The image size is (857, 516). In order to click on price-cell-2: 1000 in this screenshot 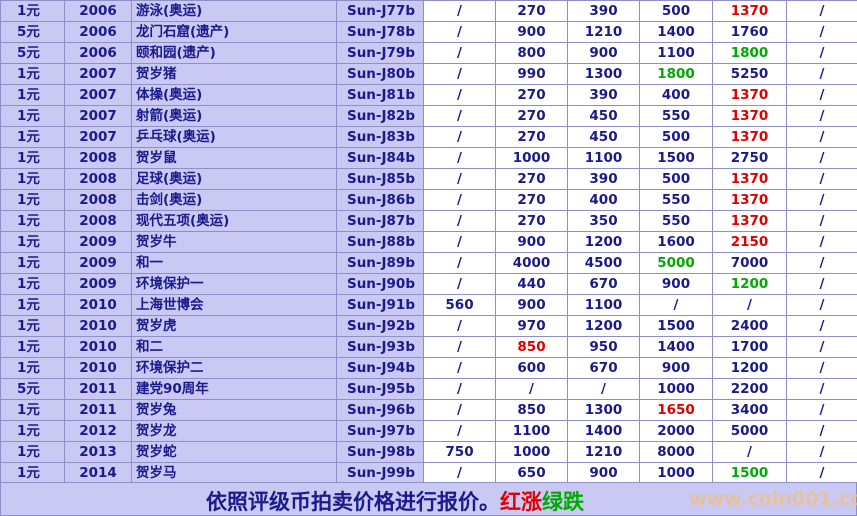, I will do `click(531, 452)`.